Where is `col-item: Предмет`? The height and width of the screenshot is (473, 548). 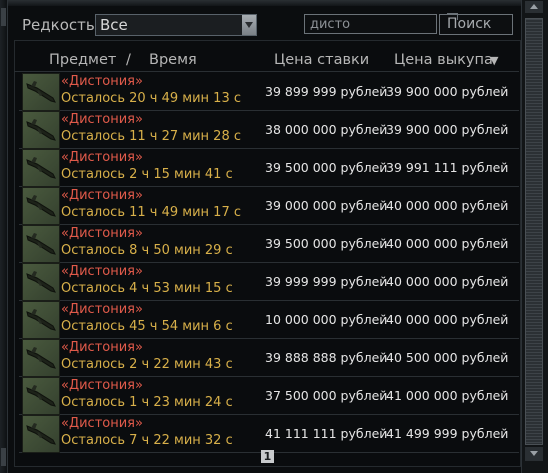 col-item: Предмет is located at coordinates (82, 60).